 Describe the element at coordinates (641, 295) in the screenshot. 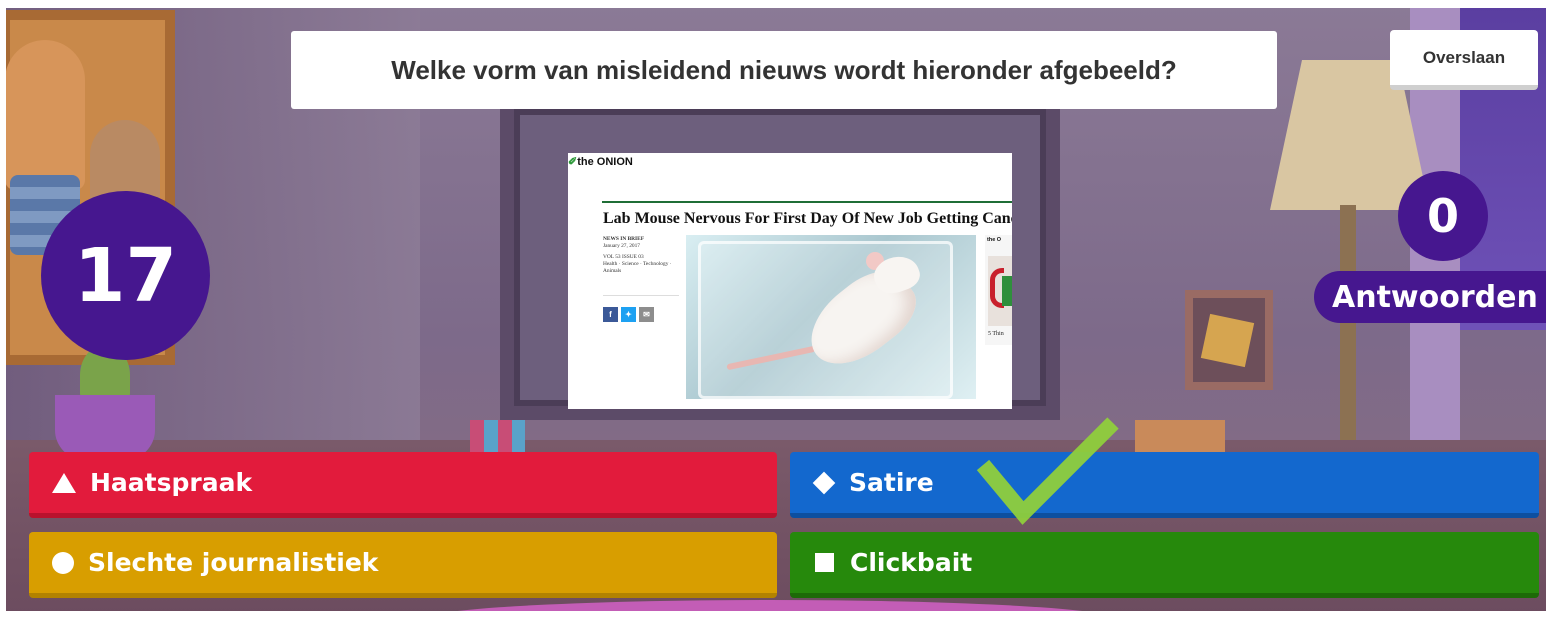

I see `meta-divider` at that location.